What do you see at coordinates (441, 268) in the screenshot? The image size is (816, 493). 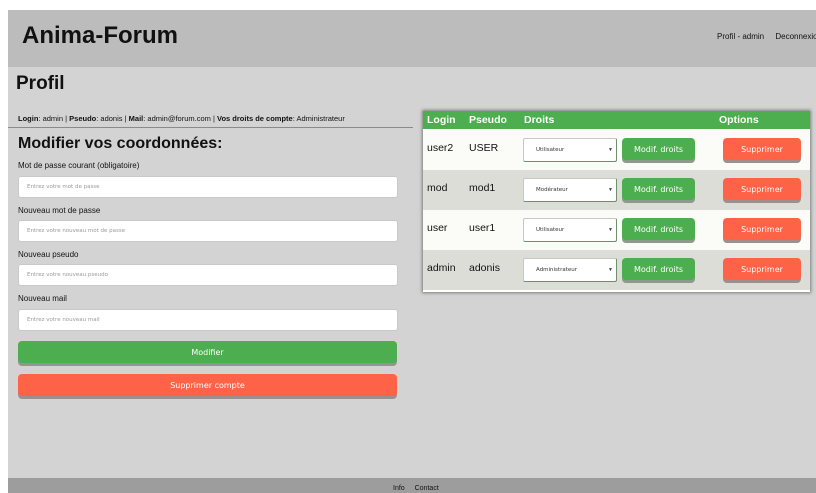 I see `row-login: admin` at bounding box center [441, 268].